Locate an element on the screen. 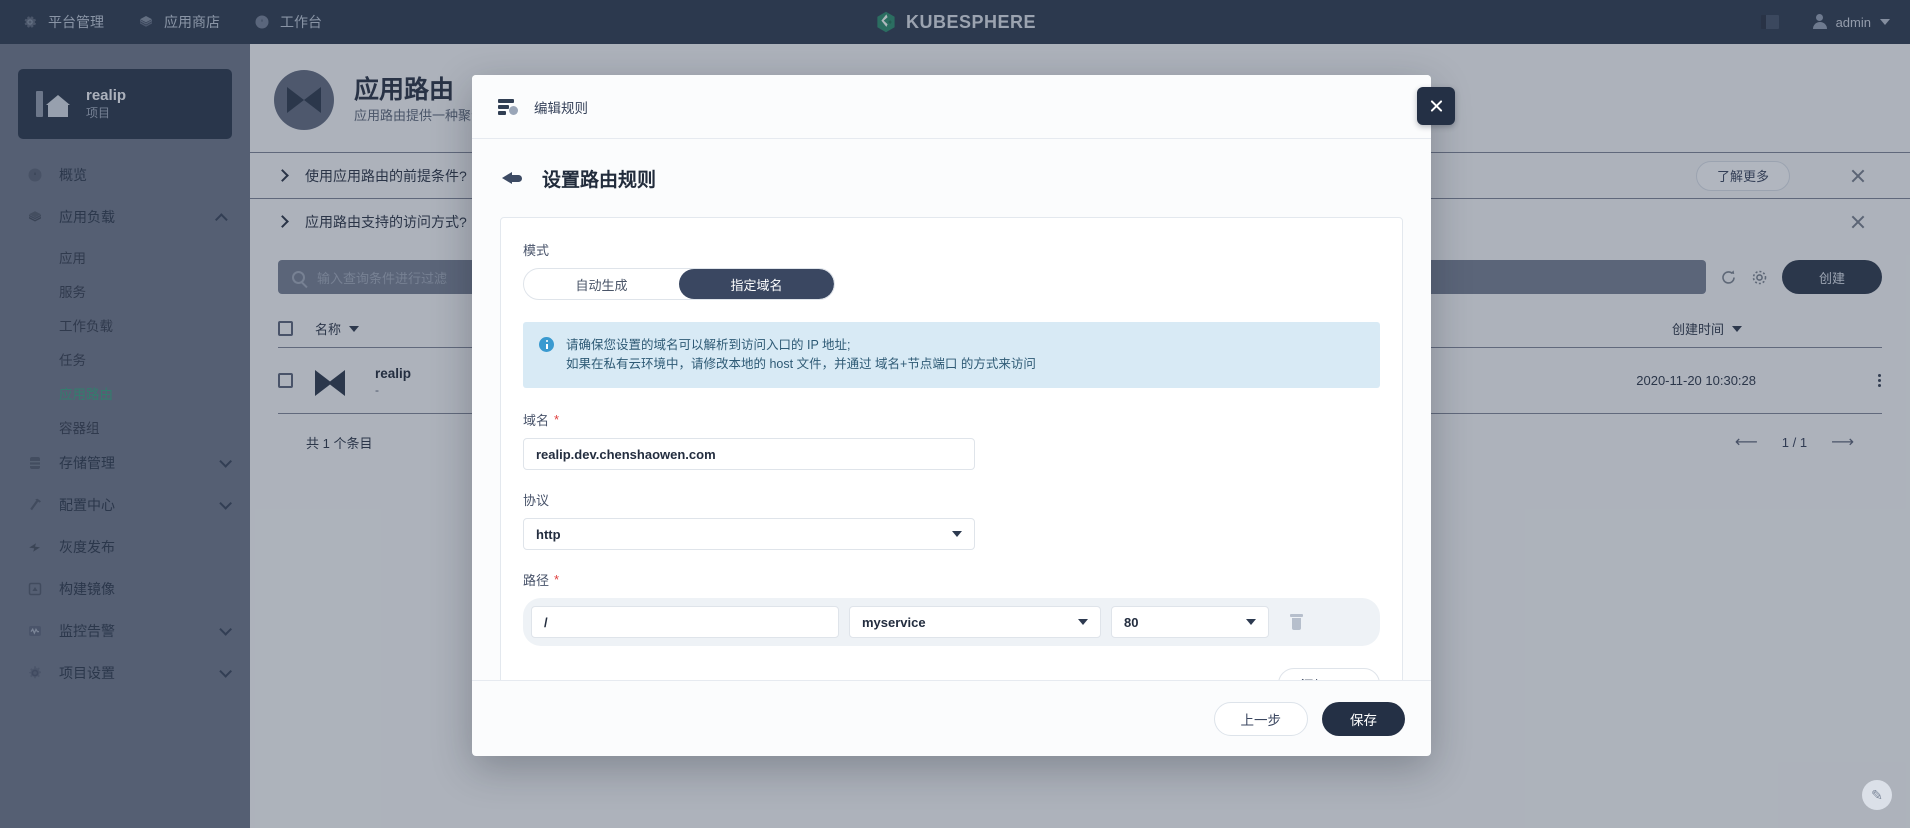 This screenshot has height=828, width=1910. service-select: myservice is located at coordinates (975, 622).